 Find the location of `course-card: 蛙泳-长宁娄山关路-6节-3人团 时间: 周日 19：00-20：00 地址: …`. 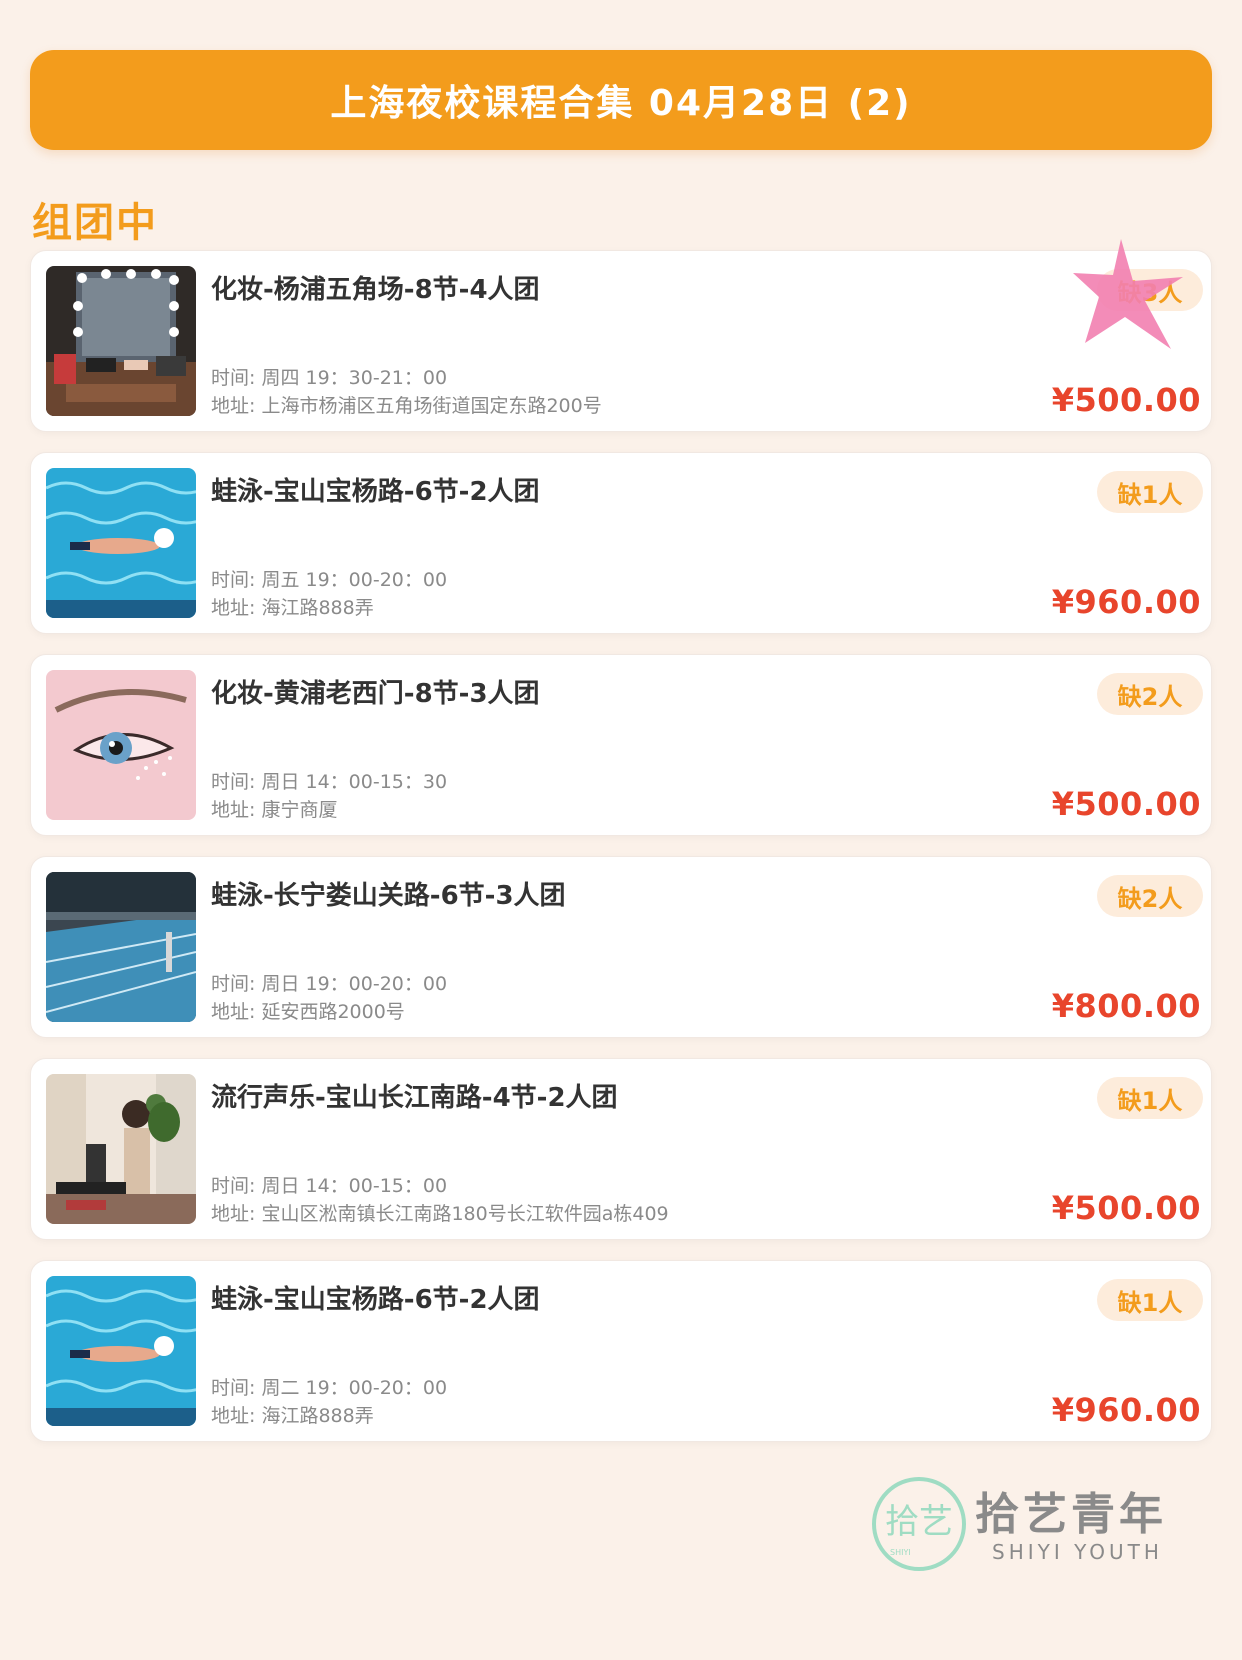

course-card: 蛙泳-长宁娄山关路-6节-3人团 时间: 周日 19：00-20：00 地址: … is located at coordinates (621, 947).